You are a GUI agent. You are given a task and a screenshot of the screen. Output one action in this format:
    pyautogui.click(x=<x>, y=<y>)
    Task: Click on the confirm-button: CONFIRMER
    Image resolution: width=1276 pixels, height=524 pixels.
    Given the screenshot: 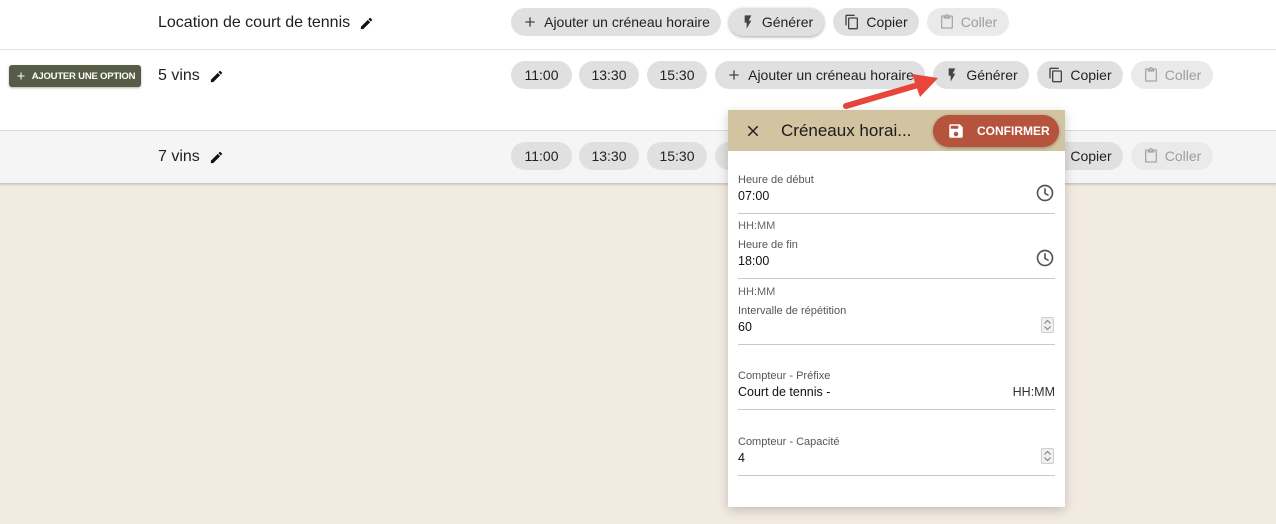 What is the action you would take?
    pyautogui.click(x=996, y=131)
    